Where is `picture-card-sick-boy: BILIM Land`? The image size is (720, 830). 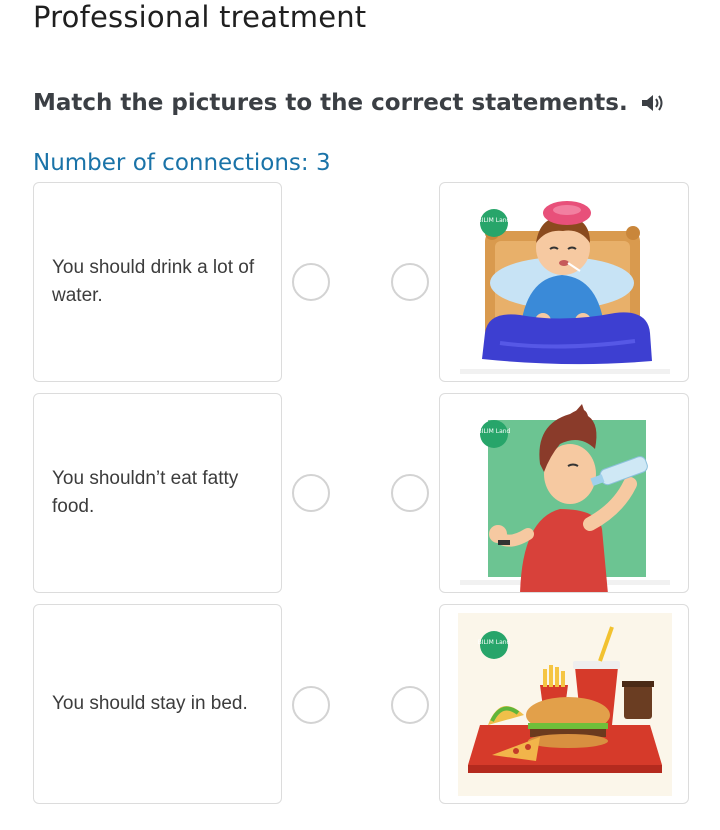 picture-card-sick-boy: BILIM Land is located at coordinates (564, 282).